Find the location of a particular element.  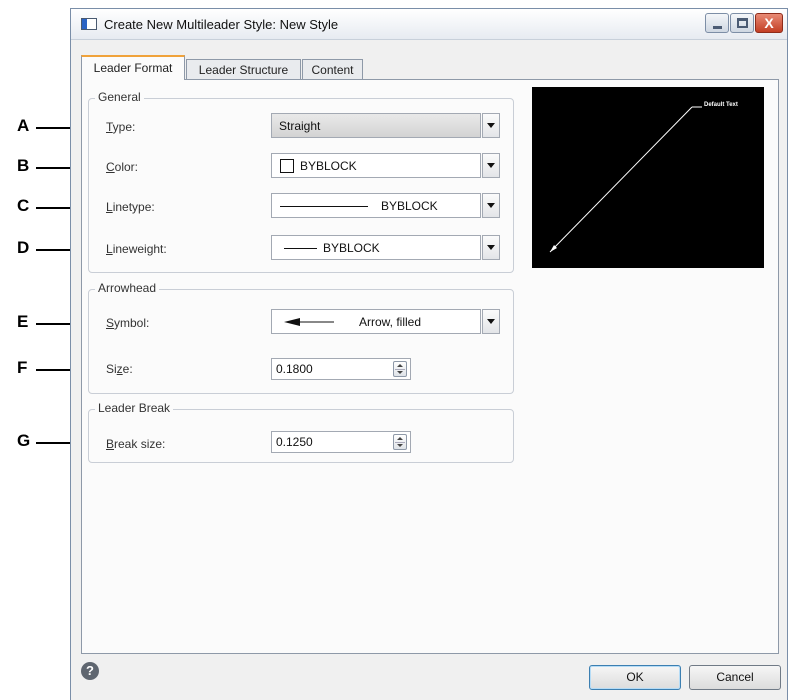

color-swatch is located at coordinates (287, 166).